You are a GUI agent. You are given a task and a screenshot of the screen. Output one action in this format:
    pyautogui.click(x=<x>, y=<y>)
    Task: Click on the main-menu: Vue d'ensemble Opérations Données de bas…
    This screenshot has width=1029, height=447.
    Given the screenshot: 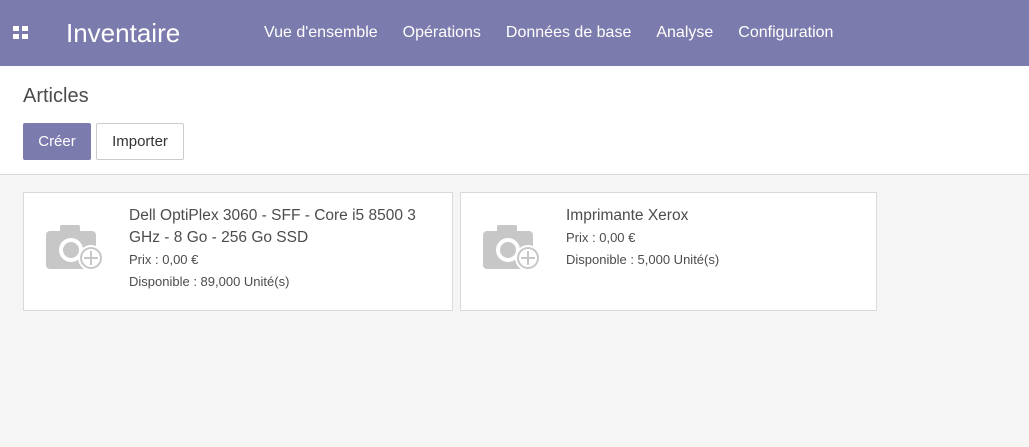 What is the action you would take?
    pyautogui.click(x=561, y=33)
    